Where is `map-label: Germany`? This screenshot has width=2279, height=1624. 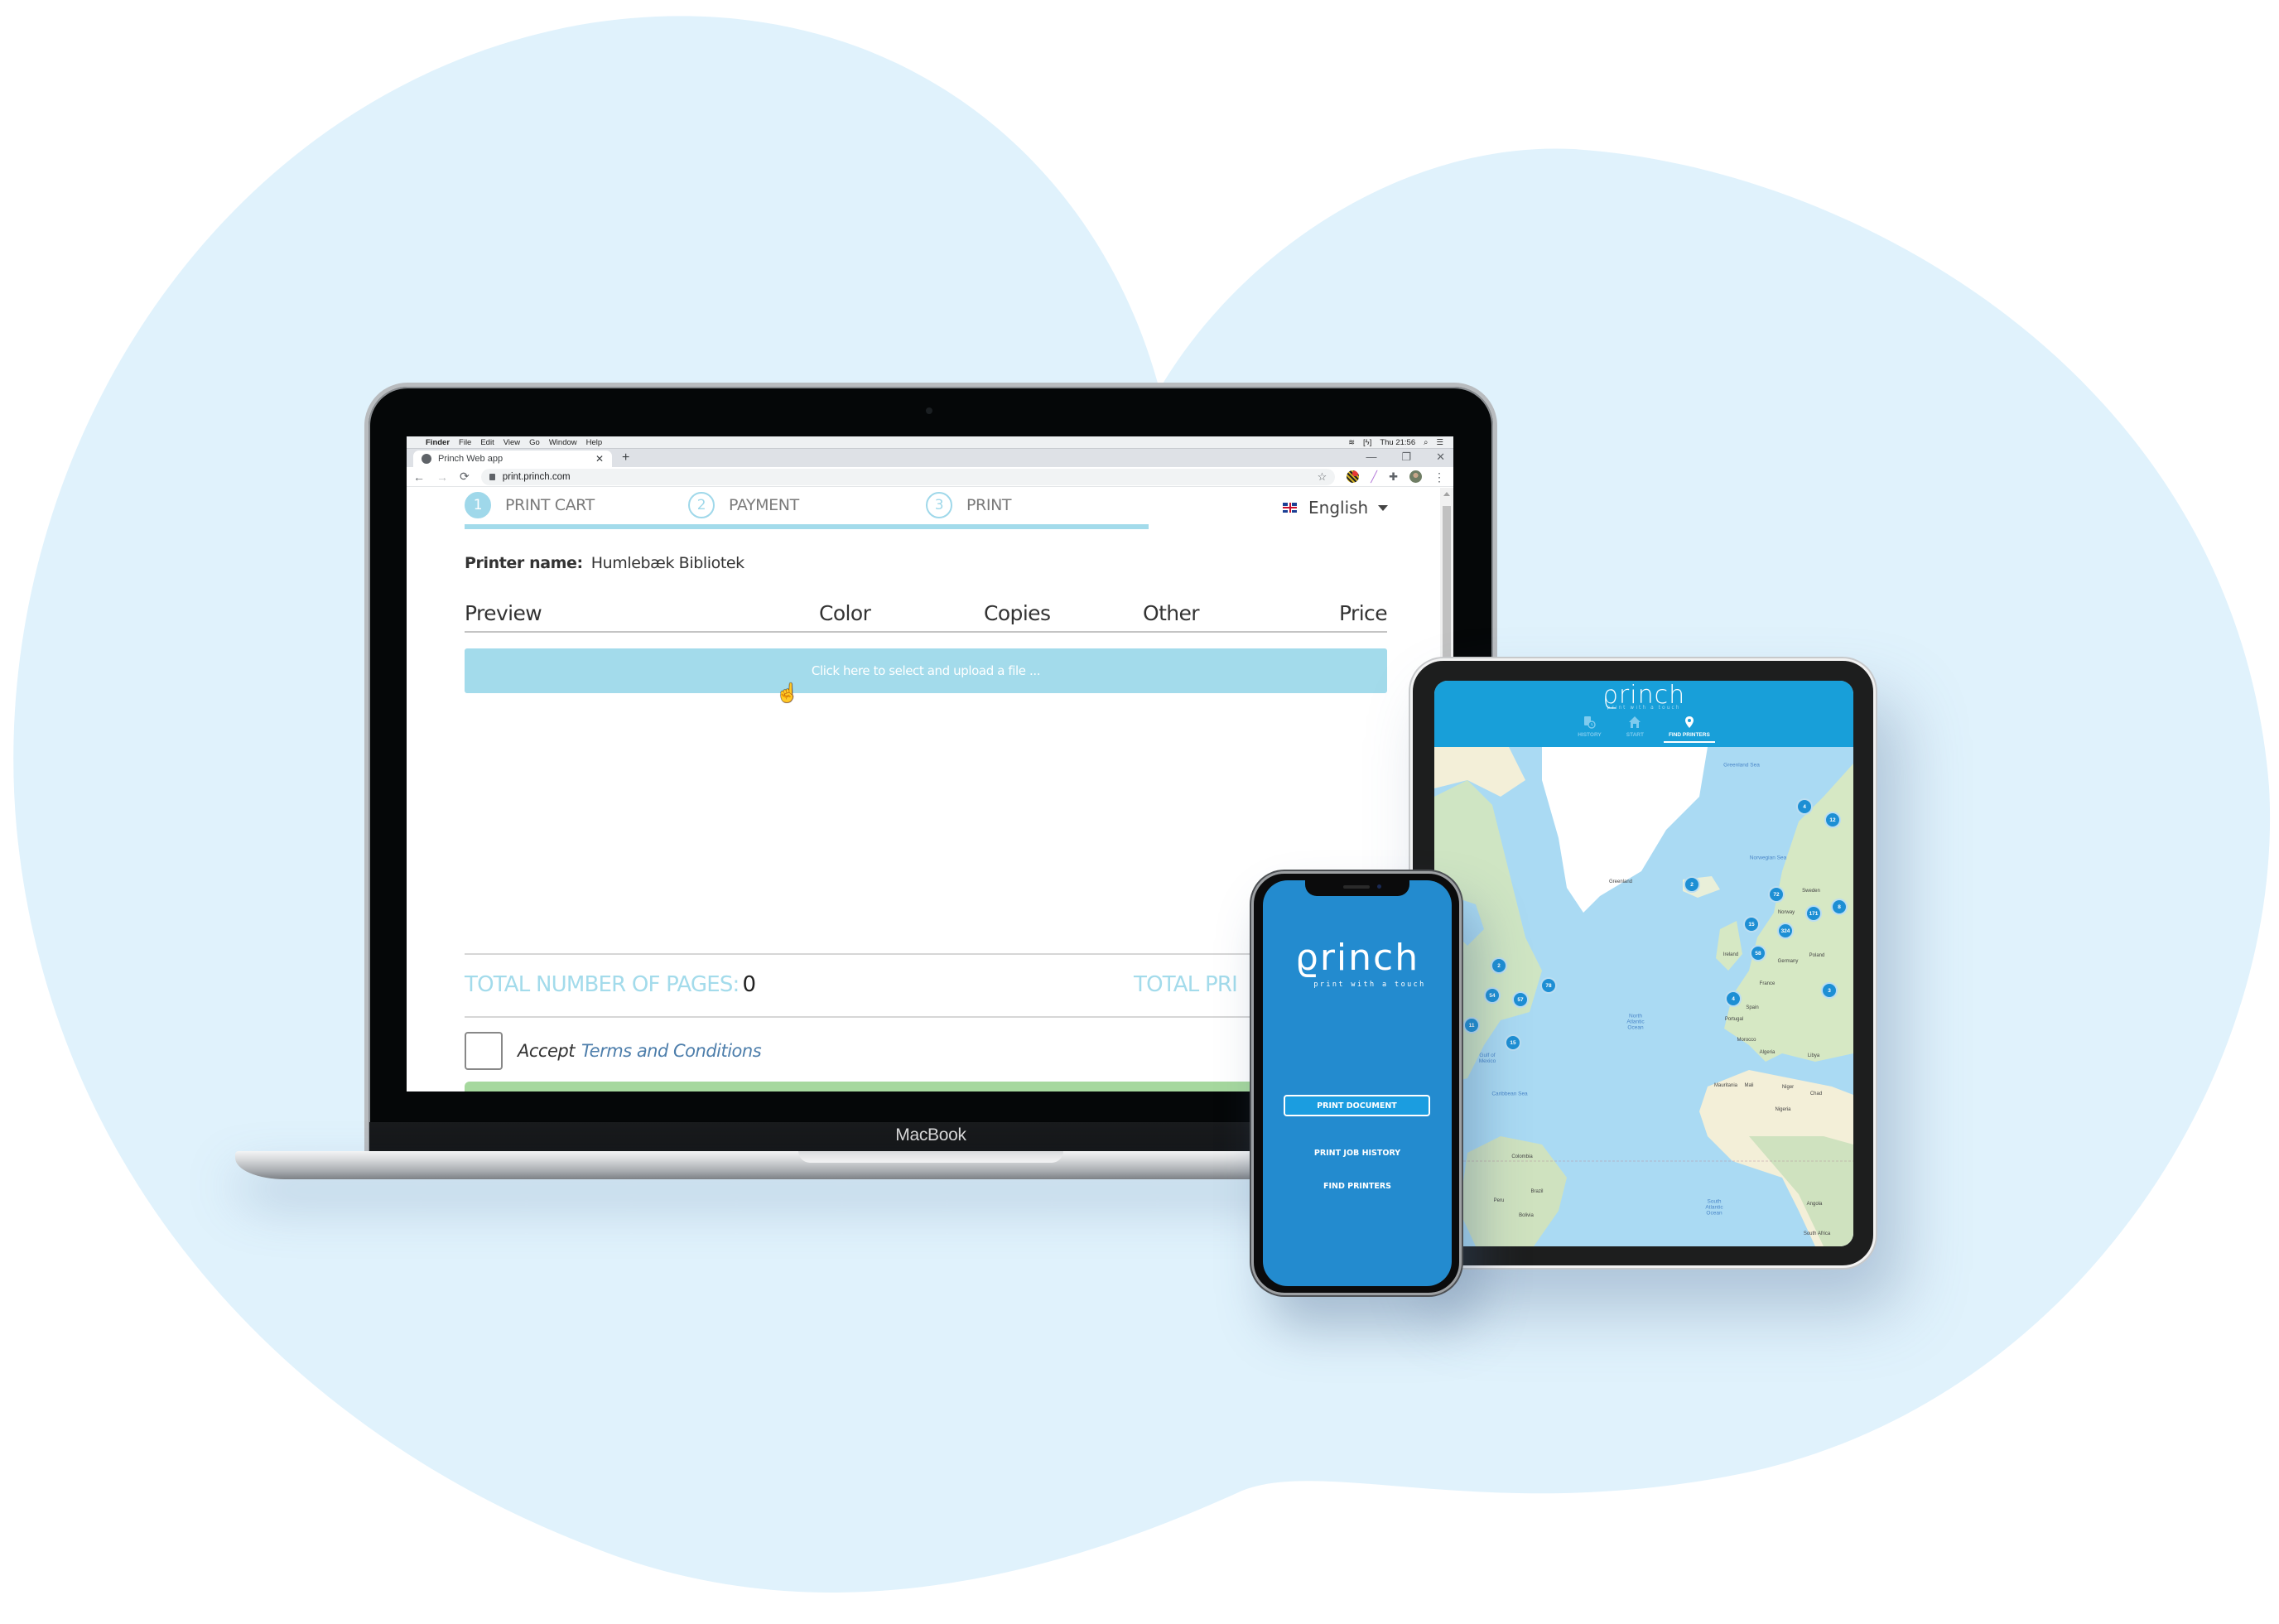
map-label: Germany is located at coordinates (1788, 962).